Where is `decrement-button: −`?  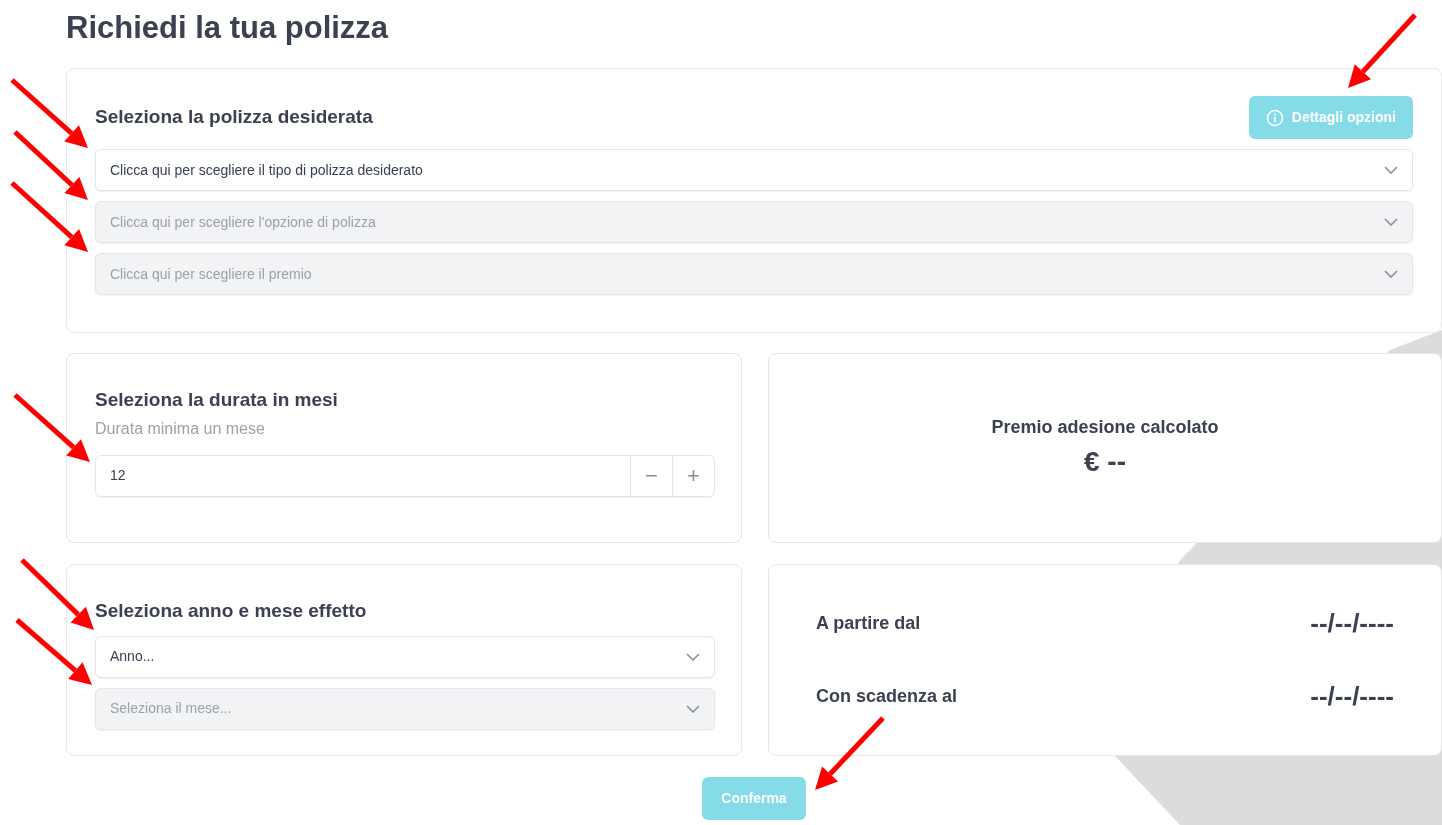 decrement-button: − is located at coordinates (651, 475).